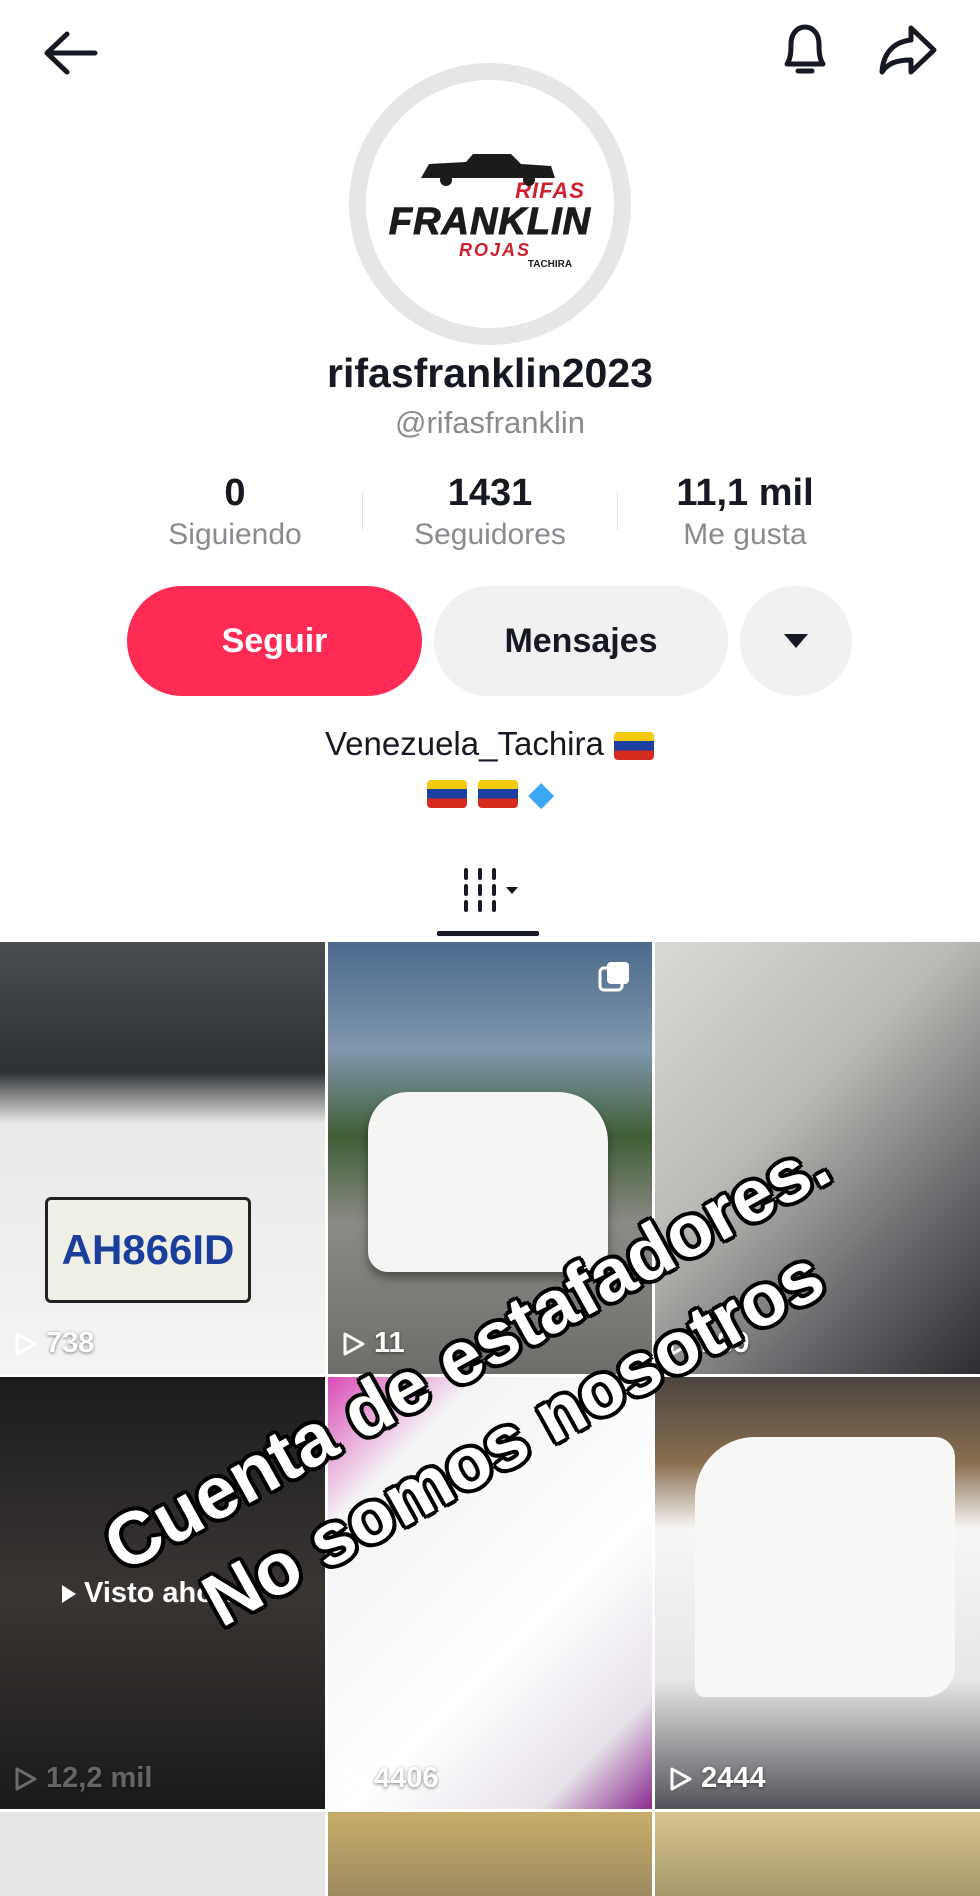 The height and width of the screenshot is (1896, 980). What do you see at coordinates (70, 52) in the screenshot?
I see `back-arrow-icon` at bounding box center [70, 52].